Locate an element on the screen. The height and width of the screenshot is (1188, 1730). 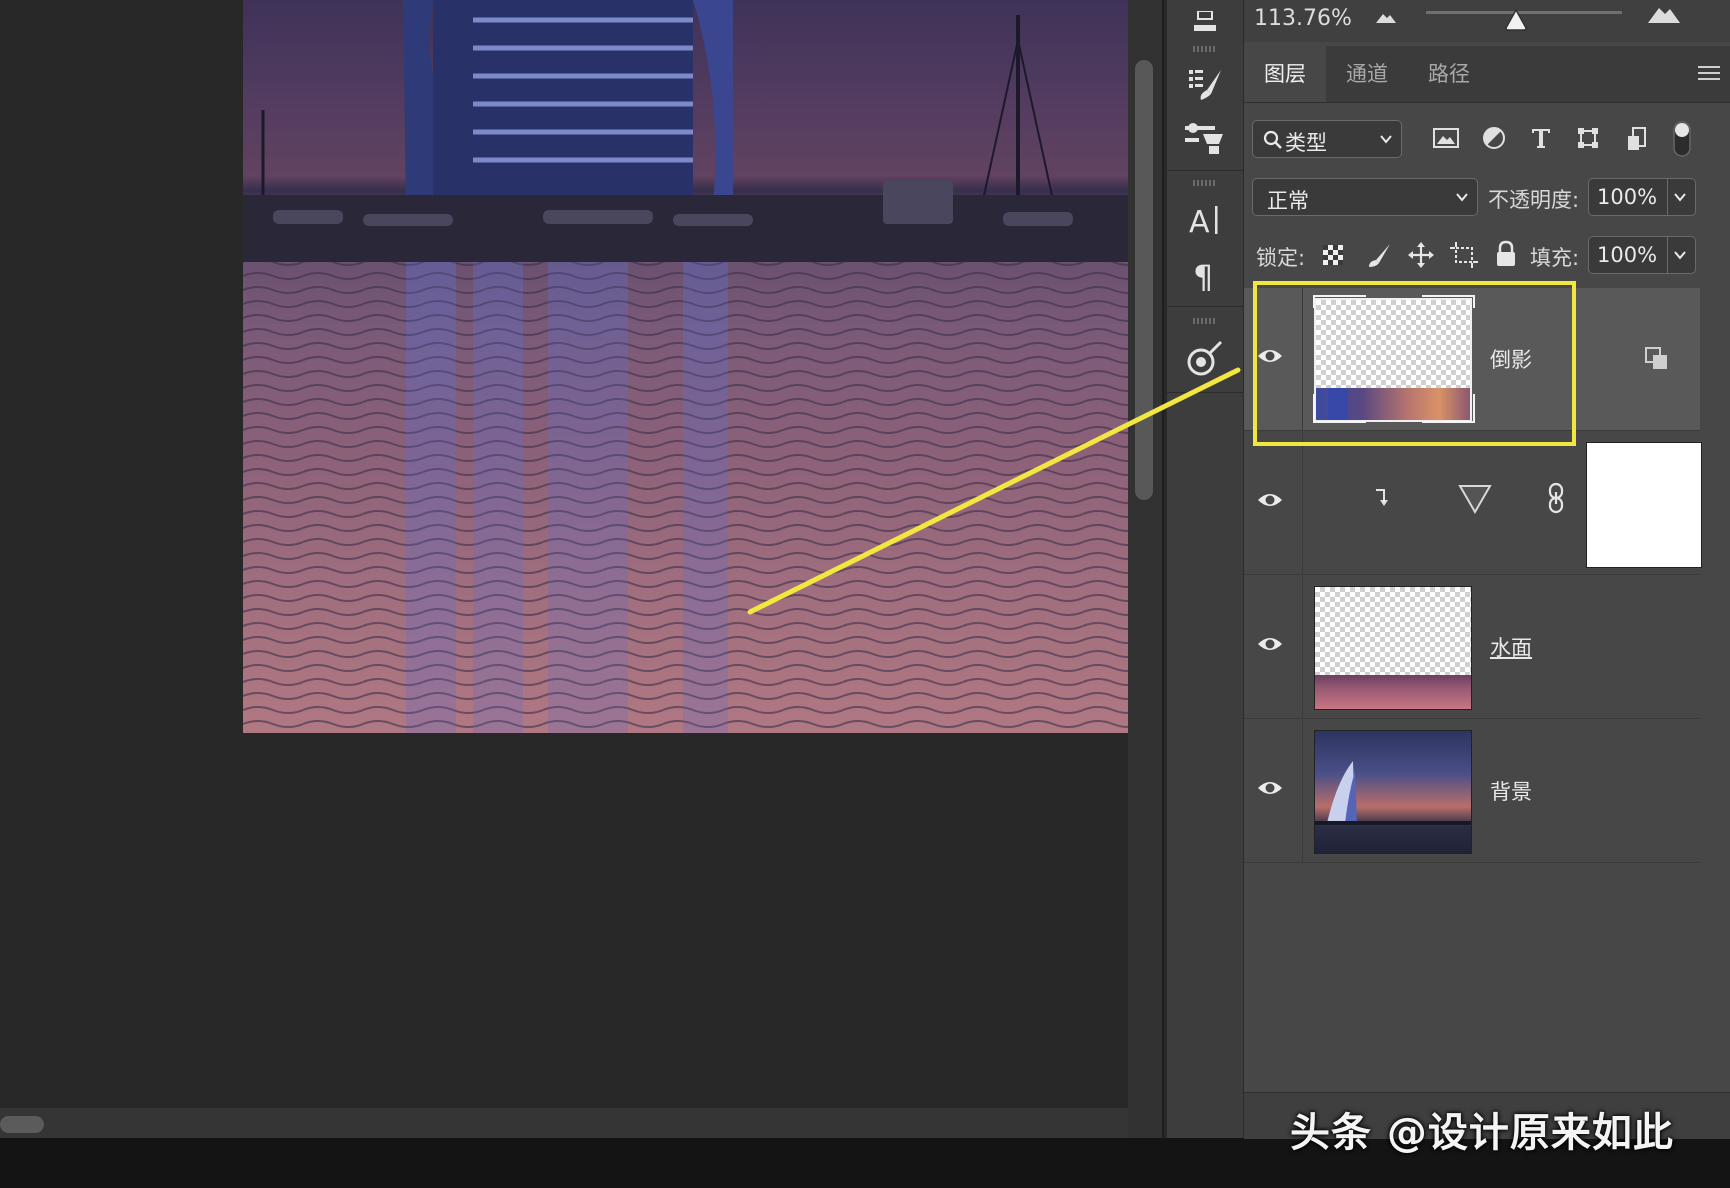
layer-filter-label: 类型 is located at coordinates (1306, 143).